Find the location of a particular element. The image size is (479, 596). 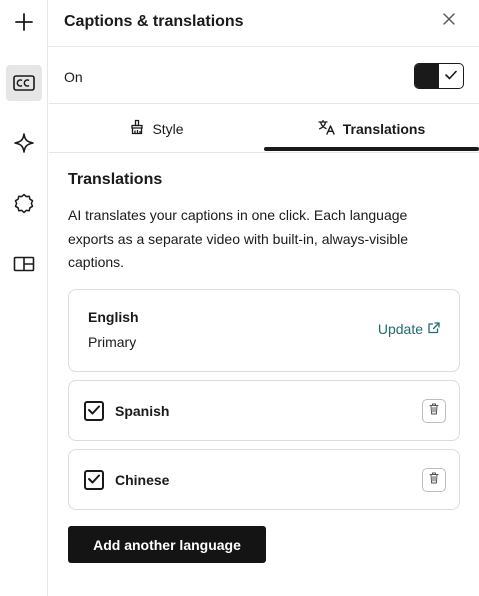

spanish-checkbox is located at coordinates (94, 411).